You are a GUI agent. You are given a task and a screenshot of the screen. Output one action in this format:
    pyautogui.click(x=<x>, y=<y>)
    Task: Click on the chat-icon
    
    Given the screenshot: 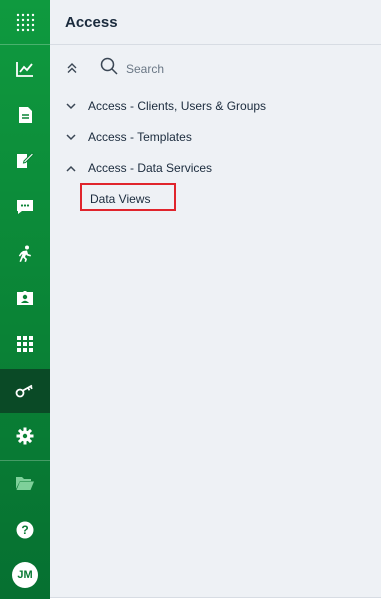 What is the action you would take?
    pyautogui.click(x=25, y=207)
    